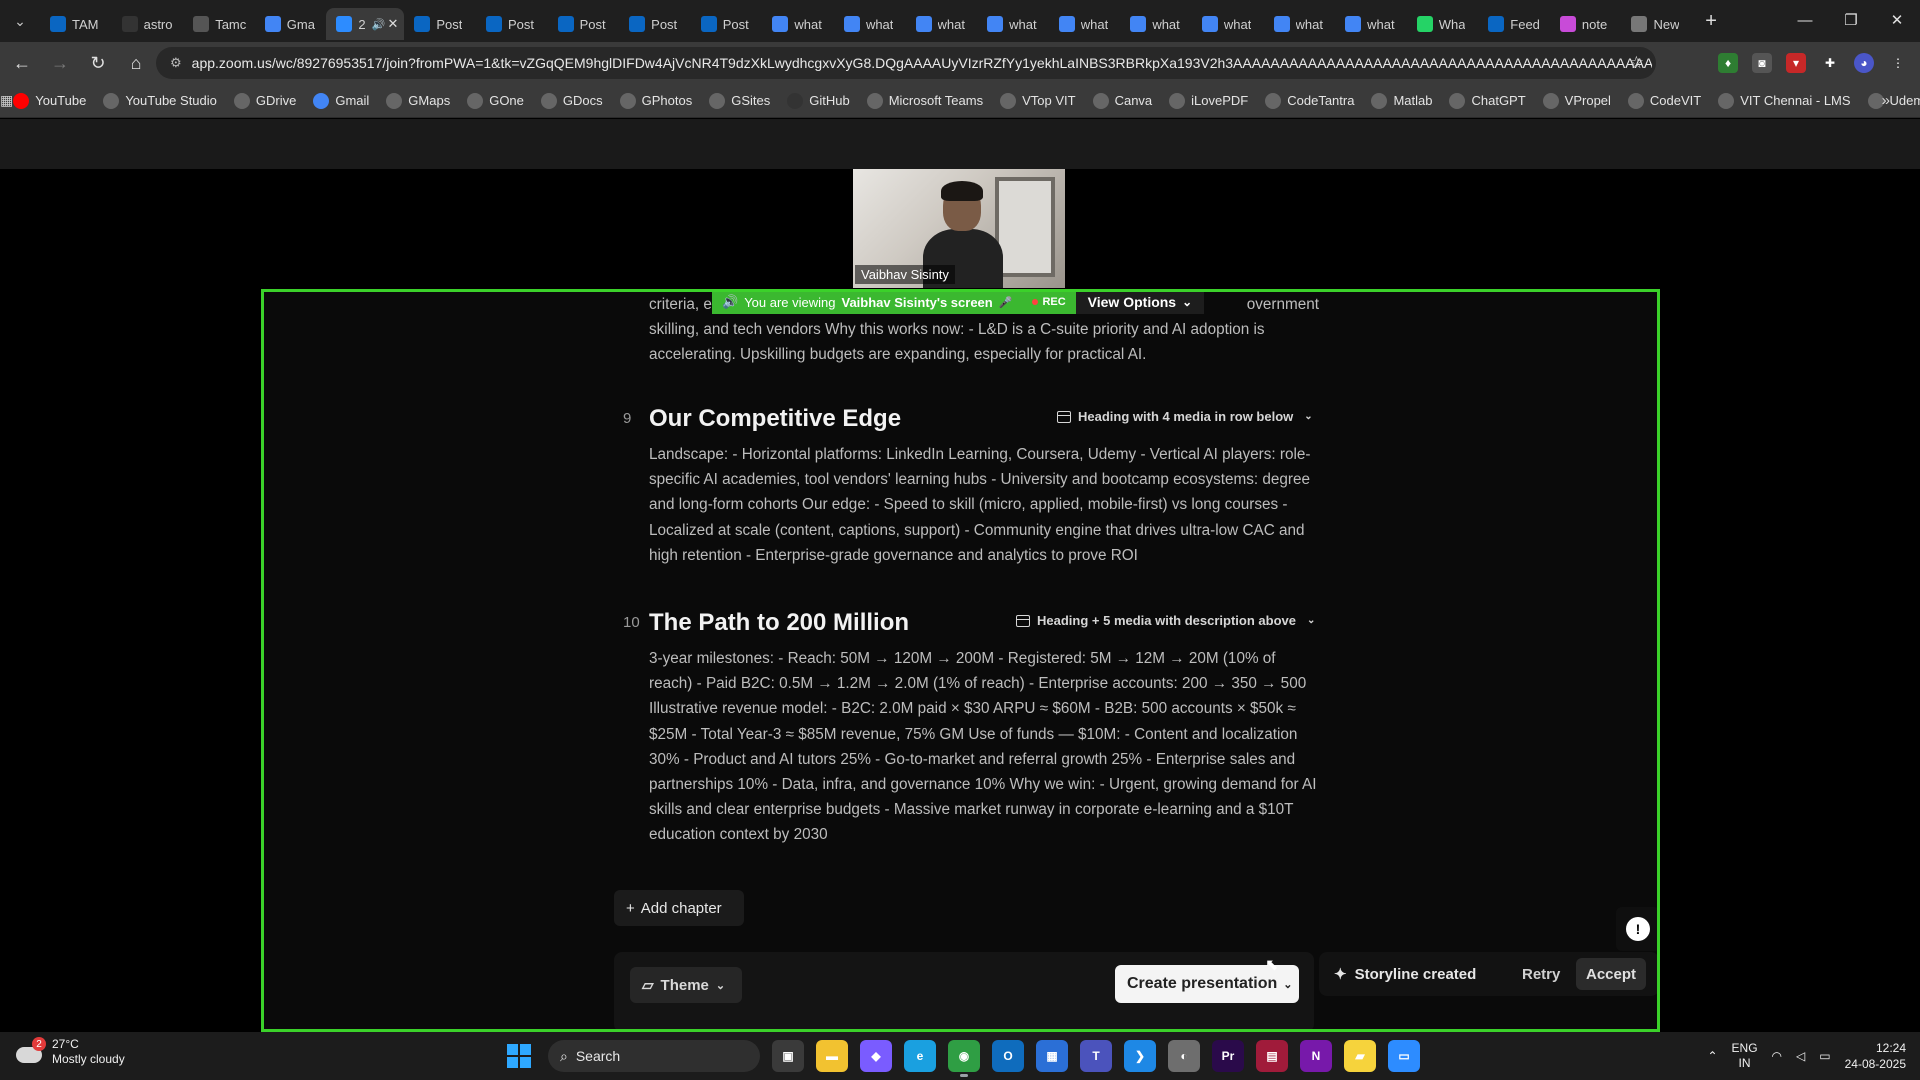 This screenshot has height=1080, width=1920. I want to click on zoom-app-icon: ▭, so click(1404, 1056).